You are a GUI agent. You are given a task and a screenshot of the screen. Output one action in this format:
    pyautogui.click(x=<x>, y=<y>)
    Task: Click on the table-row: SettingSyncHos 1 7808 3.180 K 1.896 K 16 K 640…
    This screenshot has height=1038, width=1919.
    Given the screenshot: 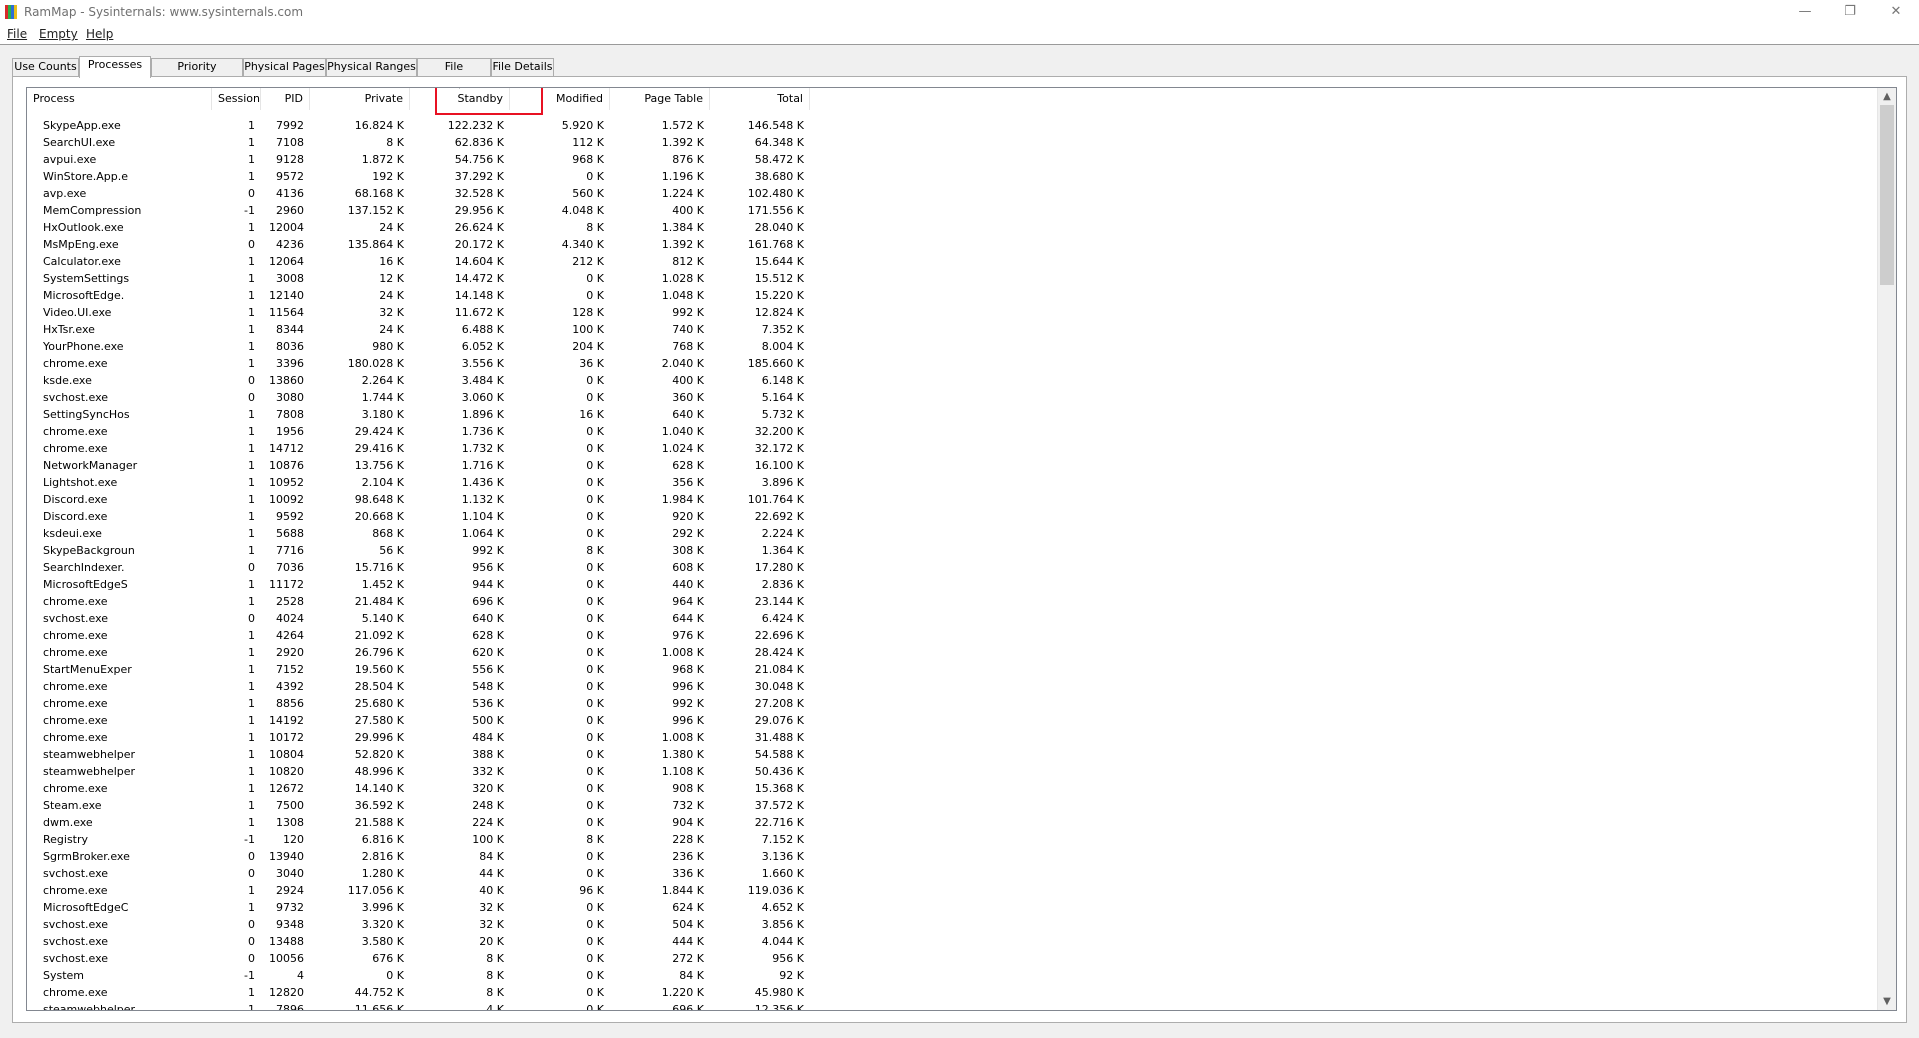 What is the action you would take?
    pyautogui.click(x=952, y=414)
    